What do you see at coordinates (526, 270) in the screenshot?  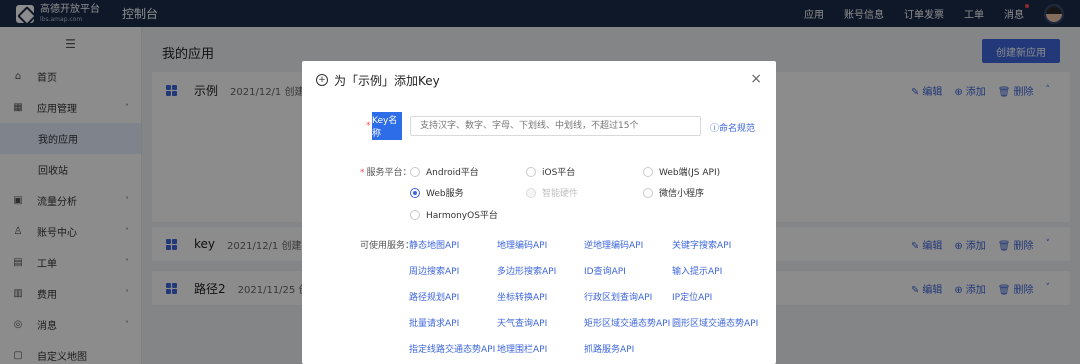 I see `service-link: 多边形搜索API` at bounding box center [526, 270].